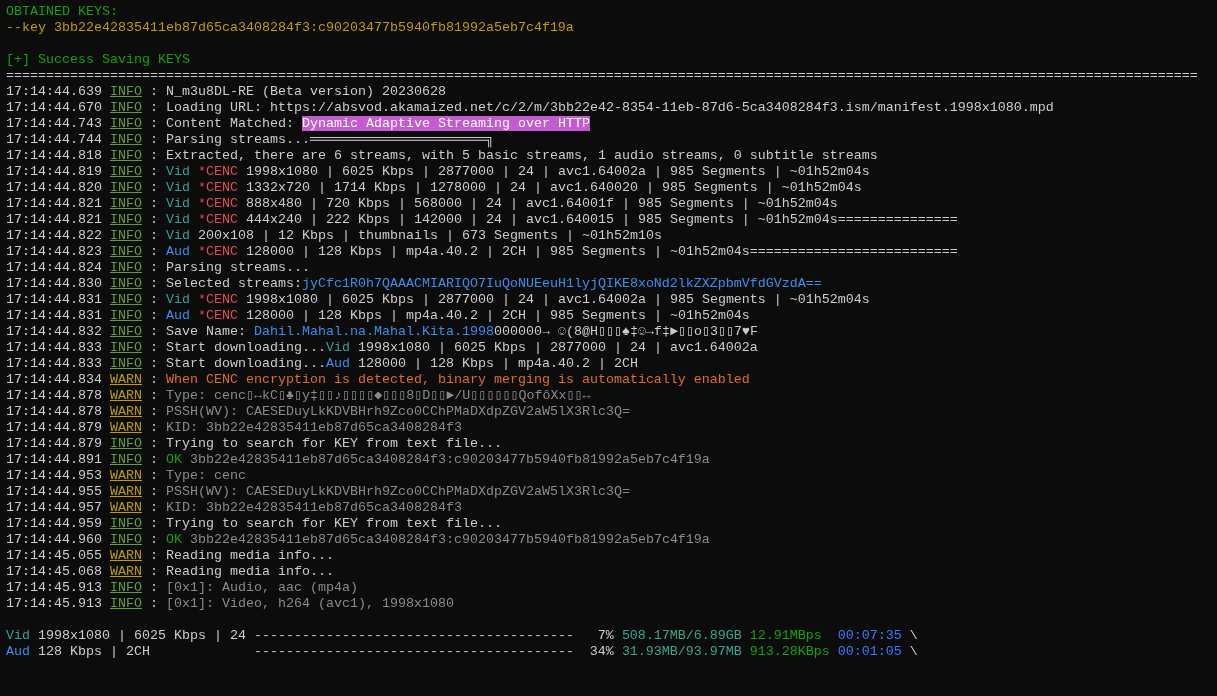 The width and height of the screenshot is (1217, 696). Describe the element at coordinates (226, 283) in the screenshot. I see `log-text: : Selected streams:` at that location.